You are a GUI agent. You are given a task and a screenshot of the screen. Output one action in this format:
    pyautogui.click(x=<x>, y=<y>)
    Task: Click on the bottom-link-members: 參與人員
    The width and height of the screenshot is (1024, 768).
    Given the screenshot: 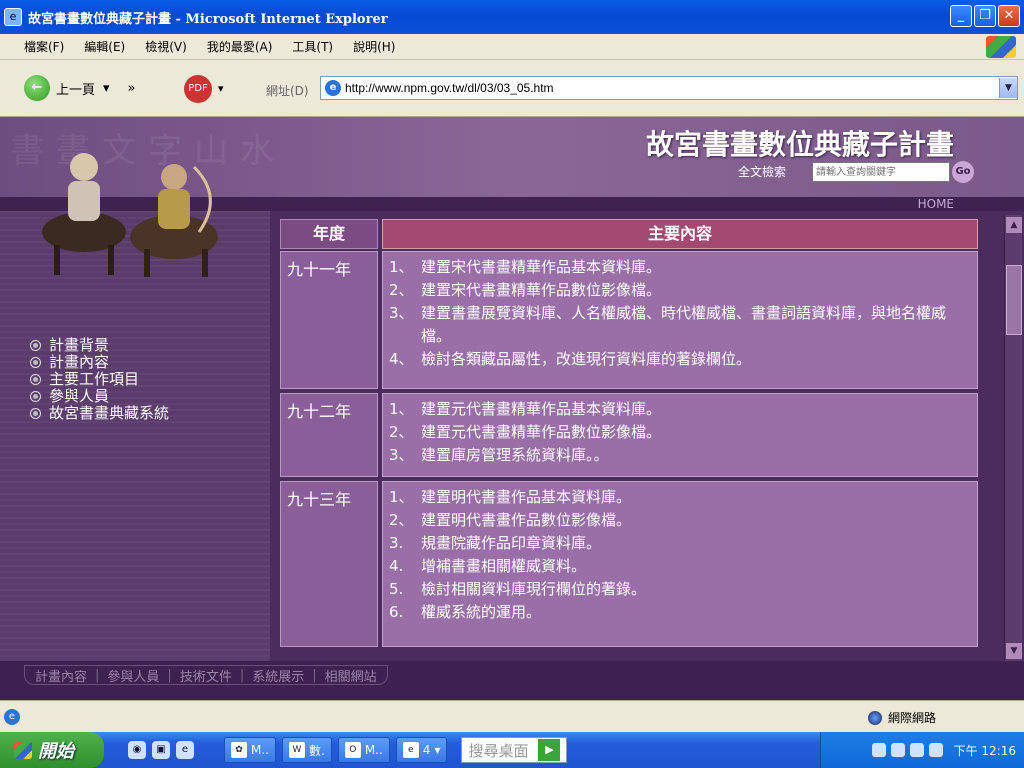 What is the action you would take?
    pyautogui.click(x=133, y=675)
    